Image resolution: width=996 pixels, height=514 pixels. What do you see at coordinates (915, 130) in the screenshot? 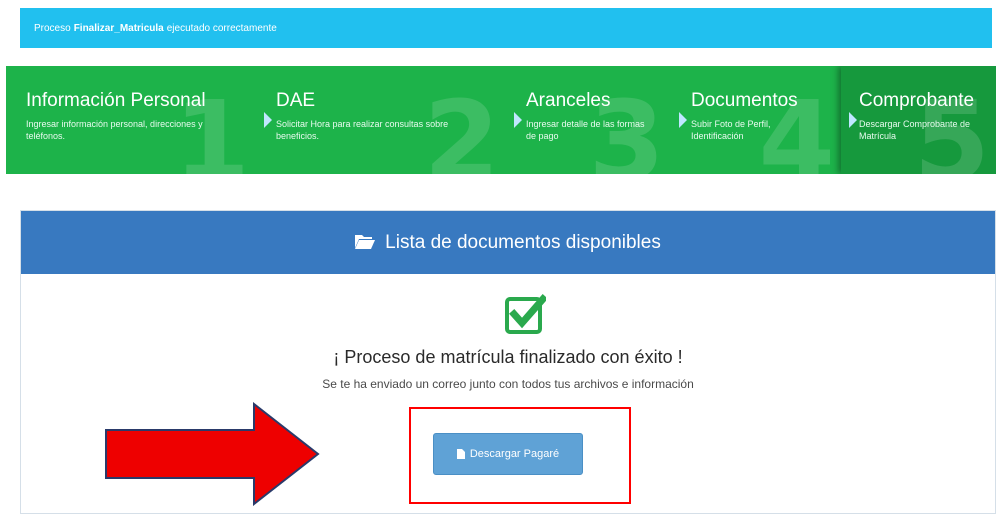
I see `step-description: Descargar Comprobante de Matrícula` at bounding box center [915, 130].